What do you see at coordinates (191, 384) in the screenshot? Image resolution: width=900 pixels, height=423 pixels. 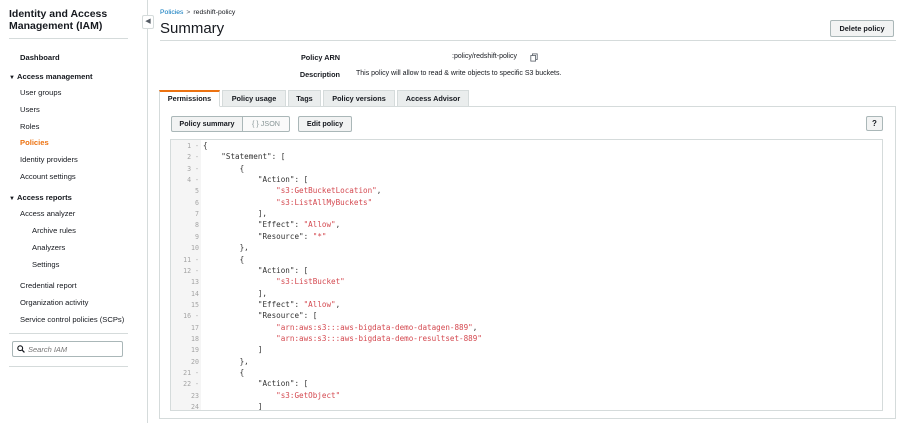 I see `line-number: 22 -` at bounding box center [191, 384].